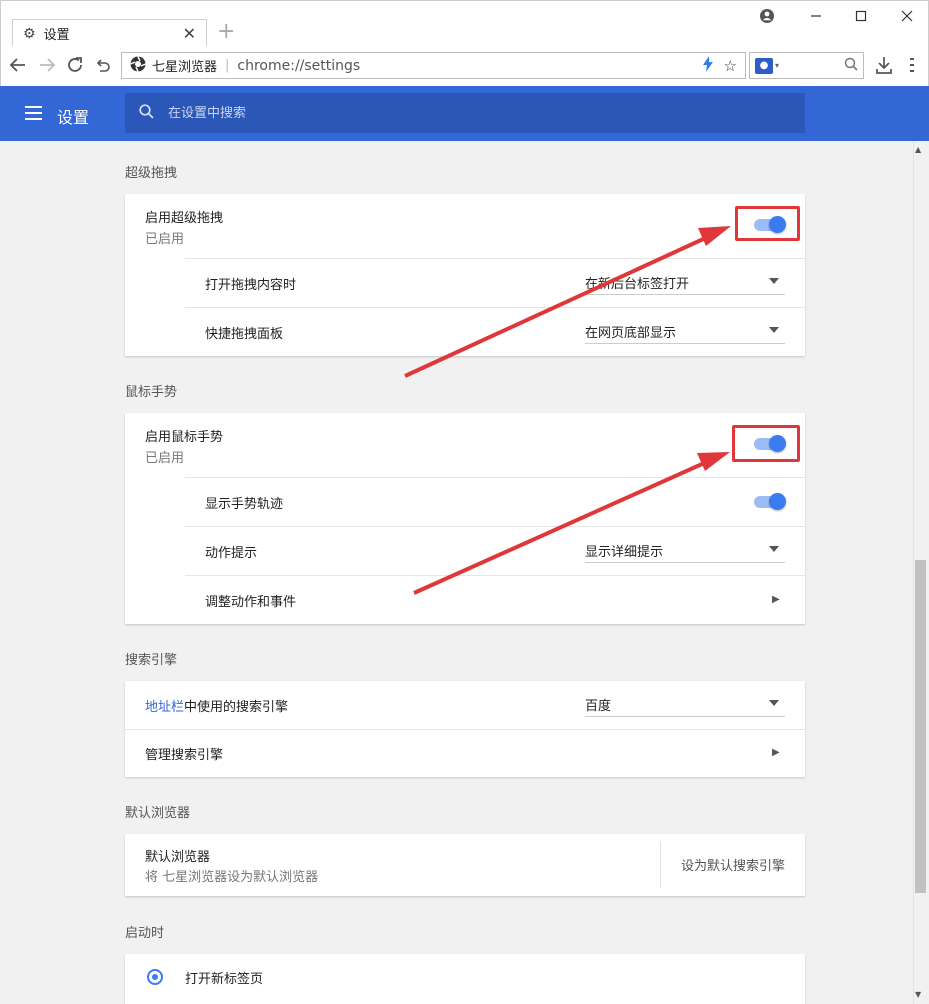  I want to click on search-engine-row: 地址栏中使用的搜索引擎 百度, so click(465, 705).